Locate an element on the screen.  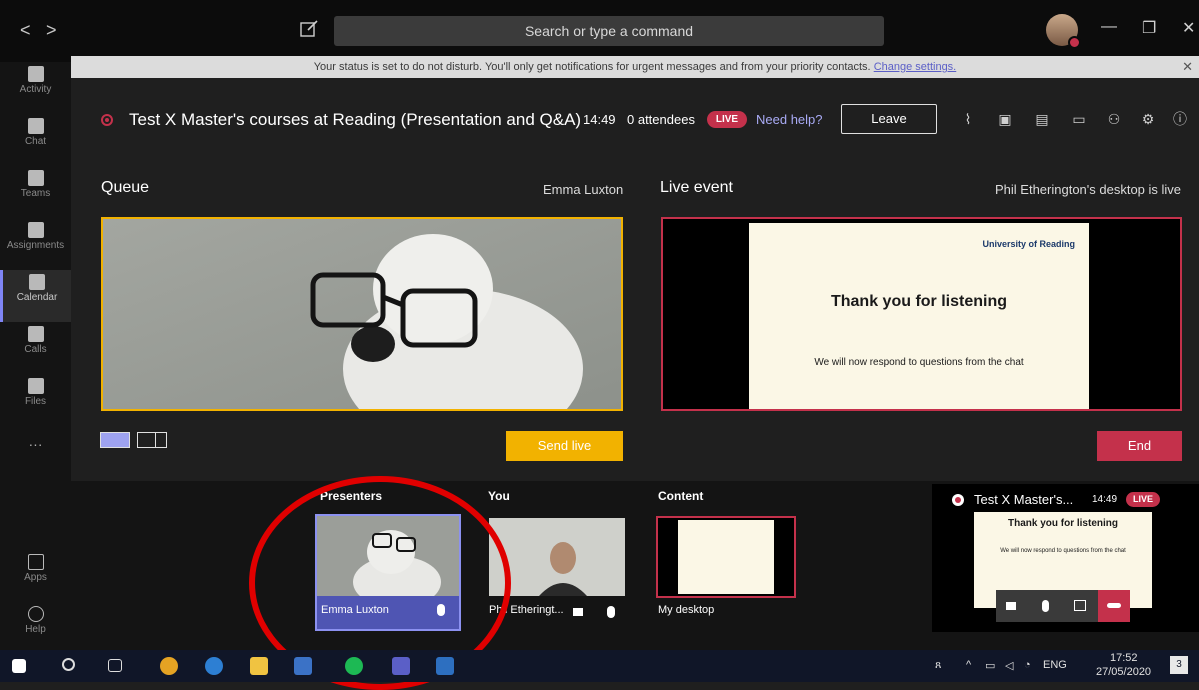
wifi-icon: ◔ is located at coordinates (1027, 665).